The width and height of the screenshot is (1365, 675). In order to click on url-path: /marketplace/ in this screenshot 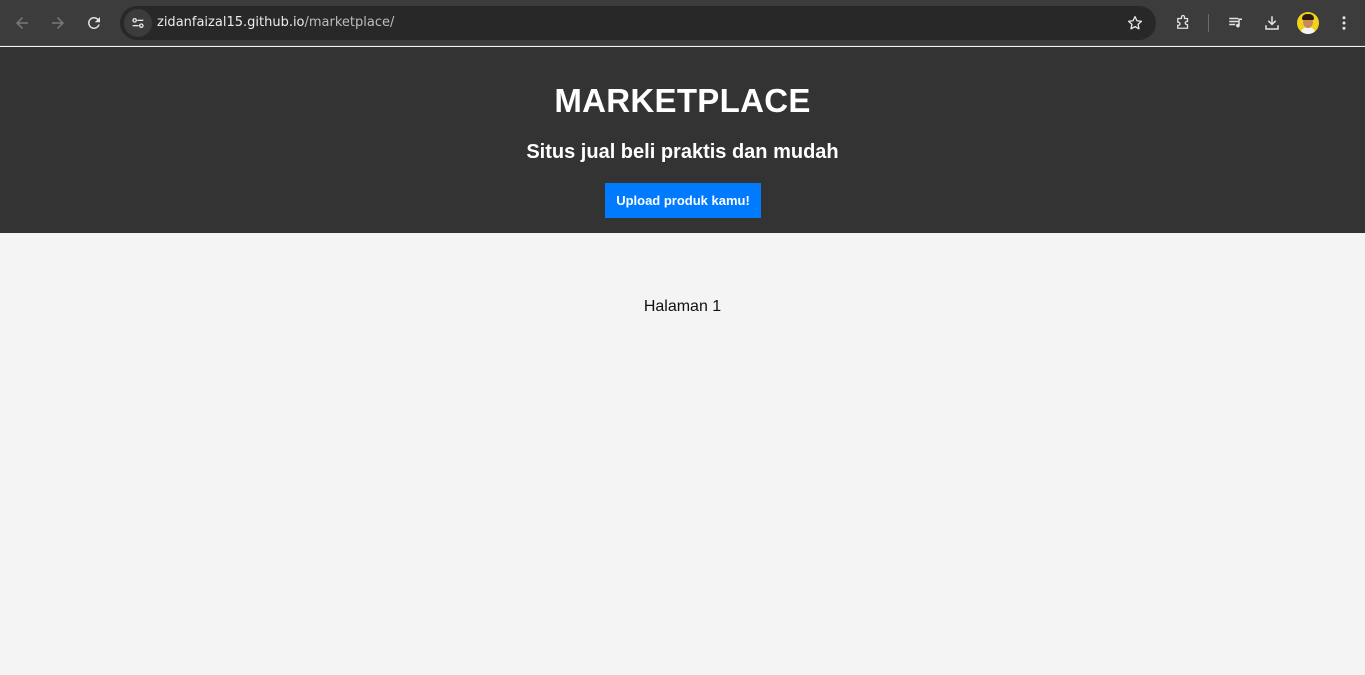, I will do `click(349, 22)`.